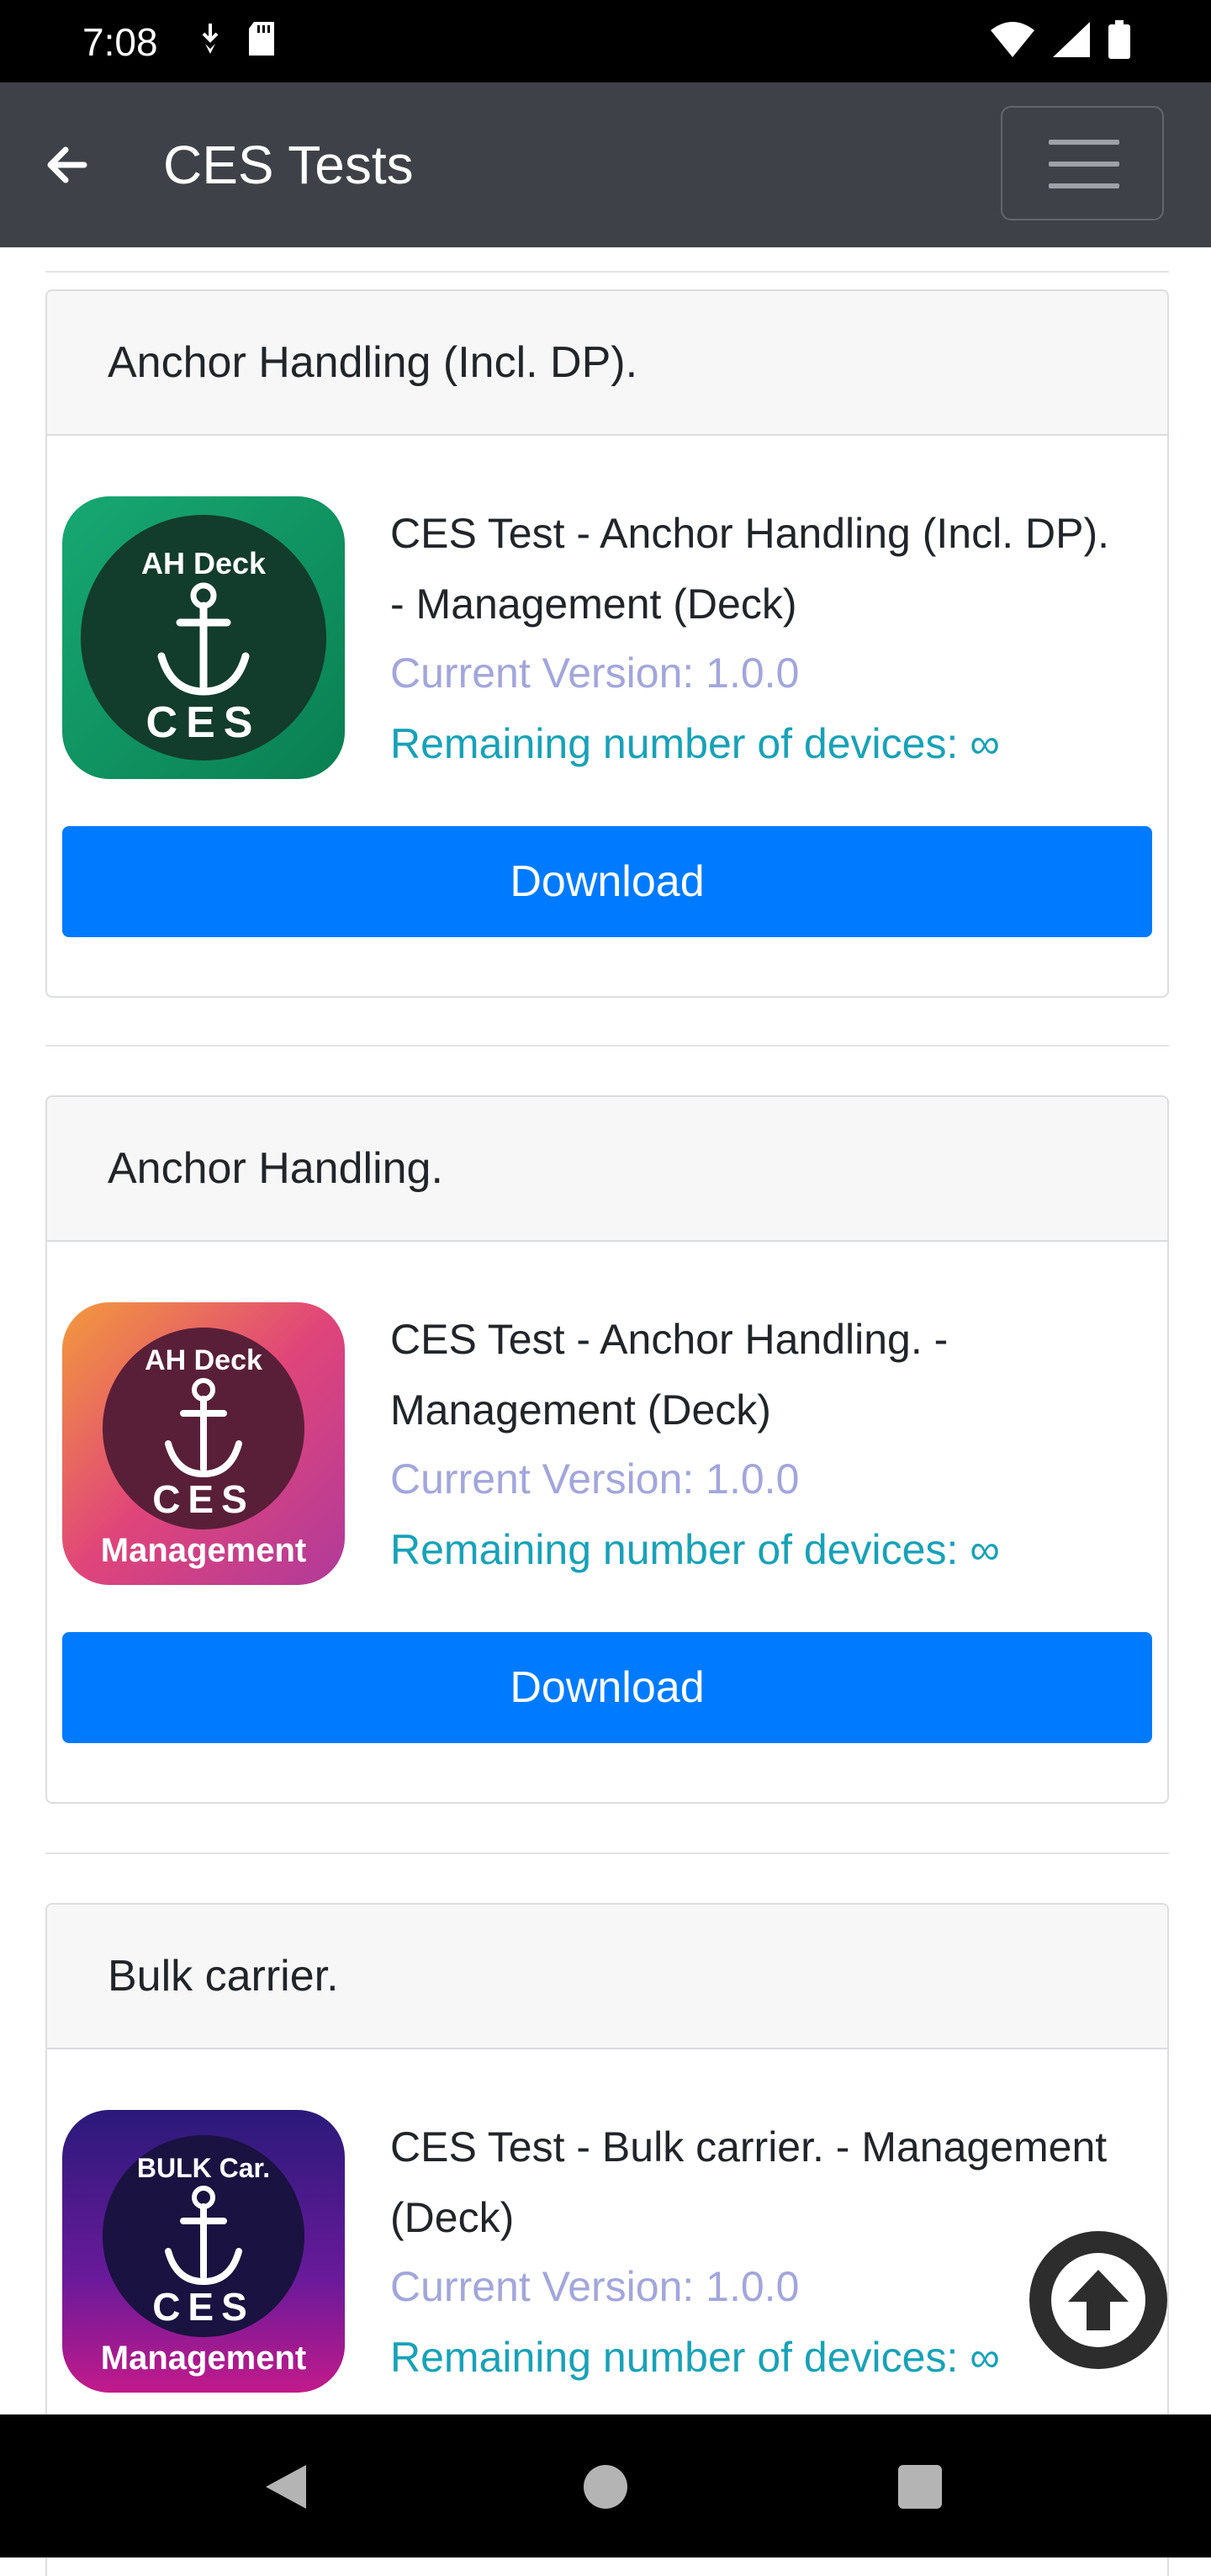 The width and height of the screenshot is (1211, 2576). I want to click on sd-card-icon, so click(261, 39).